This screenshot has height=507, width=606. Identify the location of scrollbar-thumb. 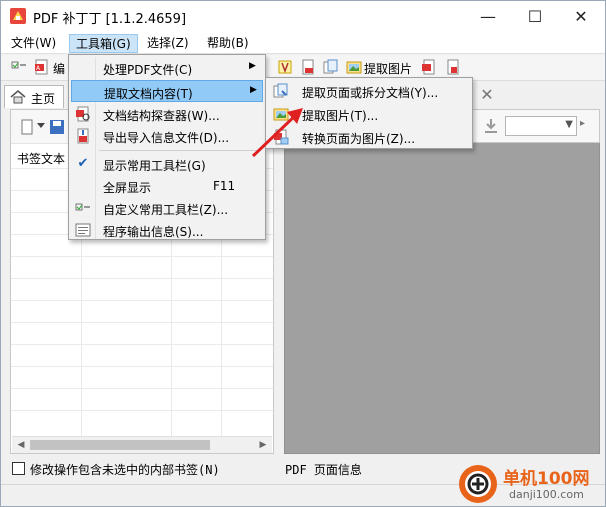
(120, 445).